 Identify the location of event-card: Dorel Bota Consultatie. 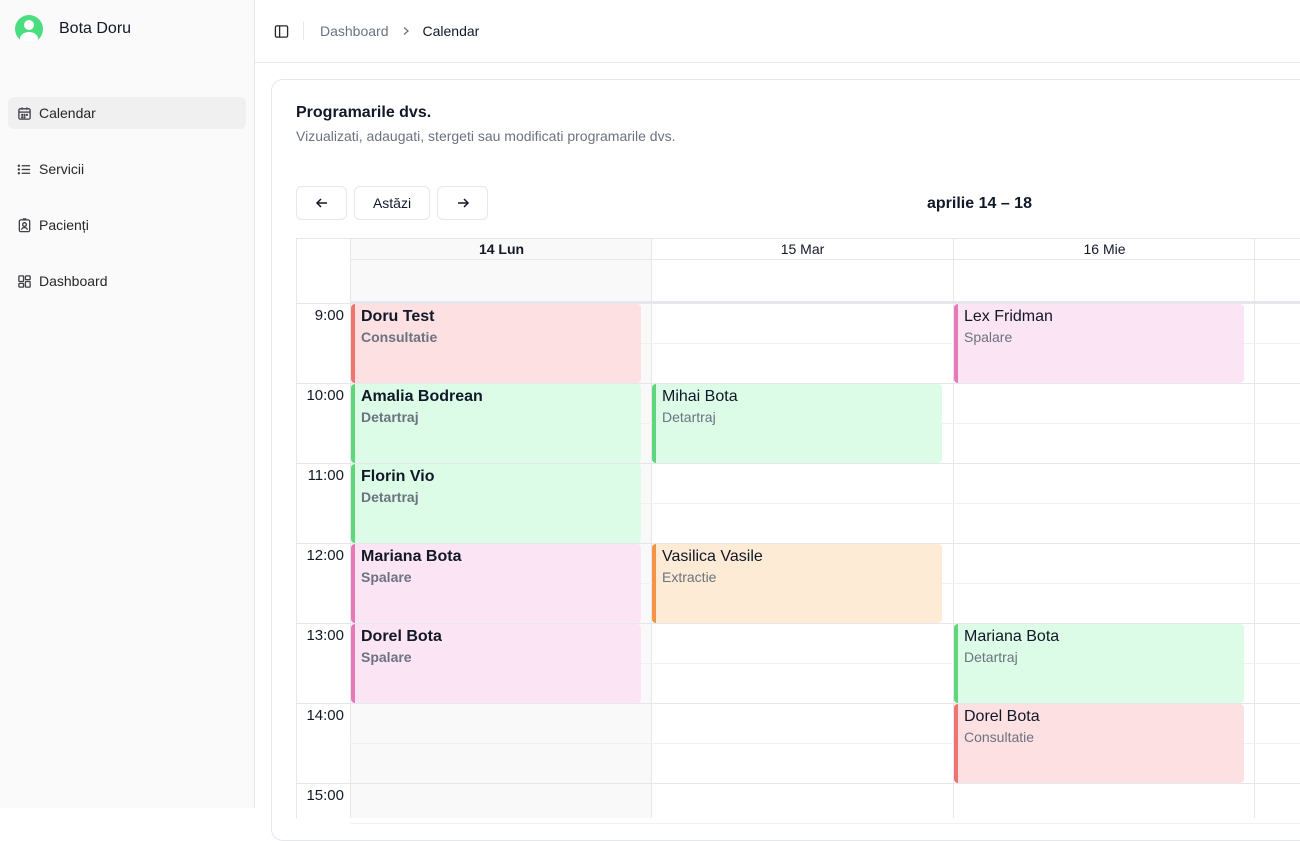
(1099, 743).